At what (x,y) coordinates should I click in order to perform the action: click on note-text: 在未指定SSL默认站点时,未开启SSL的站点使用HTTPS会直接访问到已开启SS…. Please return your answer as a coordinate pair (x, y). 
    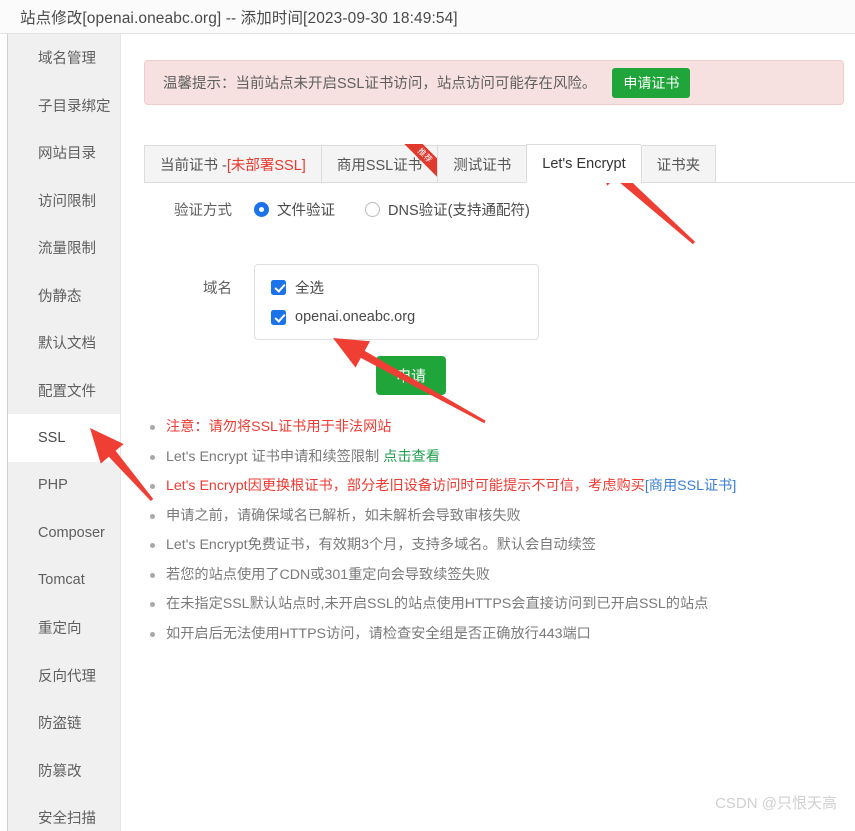
    Looking at the image, I should click on (437, 604).